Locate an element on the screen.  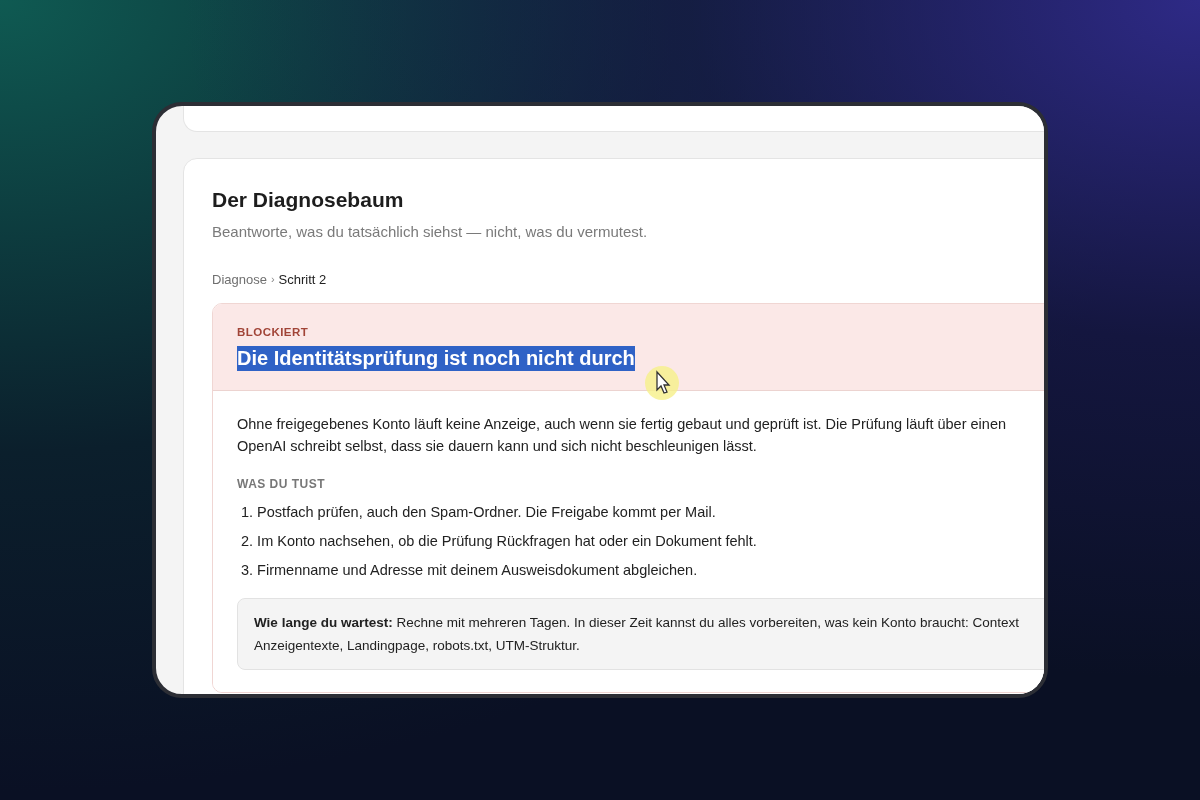
step-description: Ohne freigegebenes Konto läuft keine Anzeige, auch wenn sie fertig gebaut und geprüft ist. Die Prüfung läuft über einen OpenAI schreibt selbst, dass sie dauern kann und sich nicht beschleunigen lässt. is located at coordinates (622, 435).